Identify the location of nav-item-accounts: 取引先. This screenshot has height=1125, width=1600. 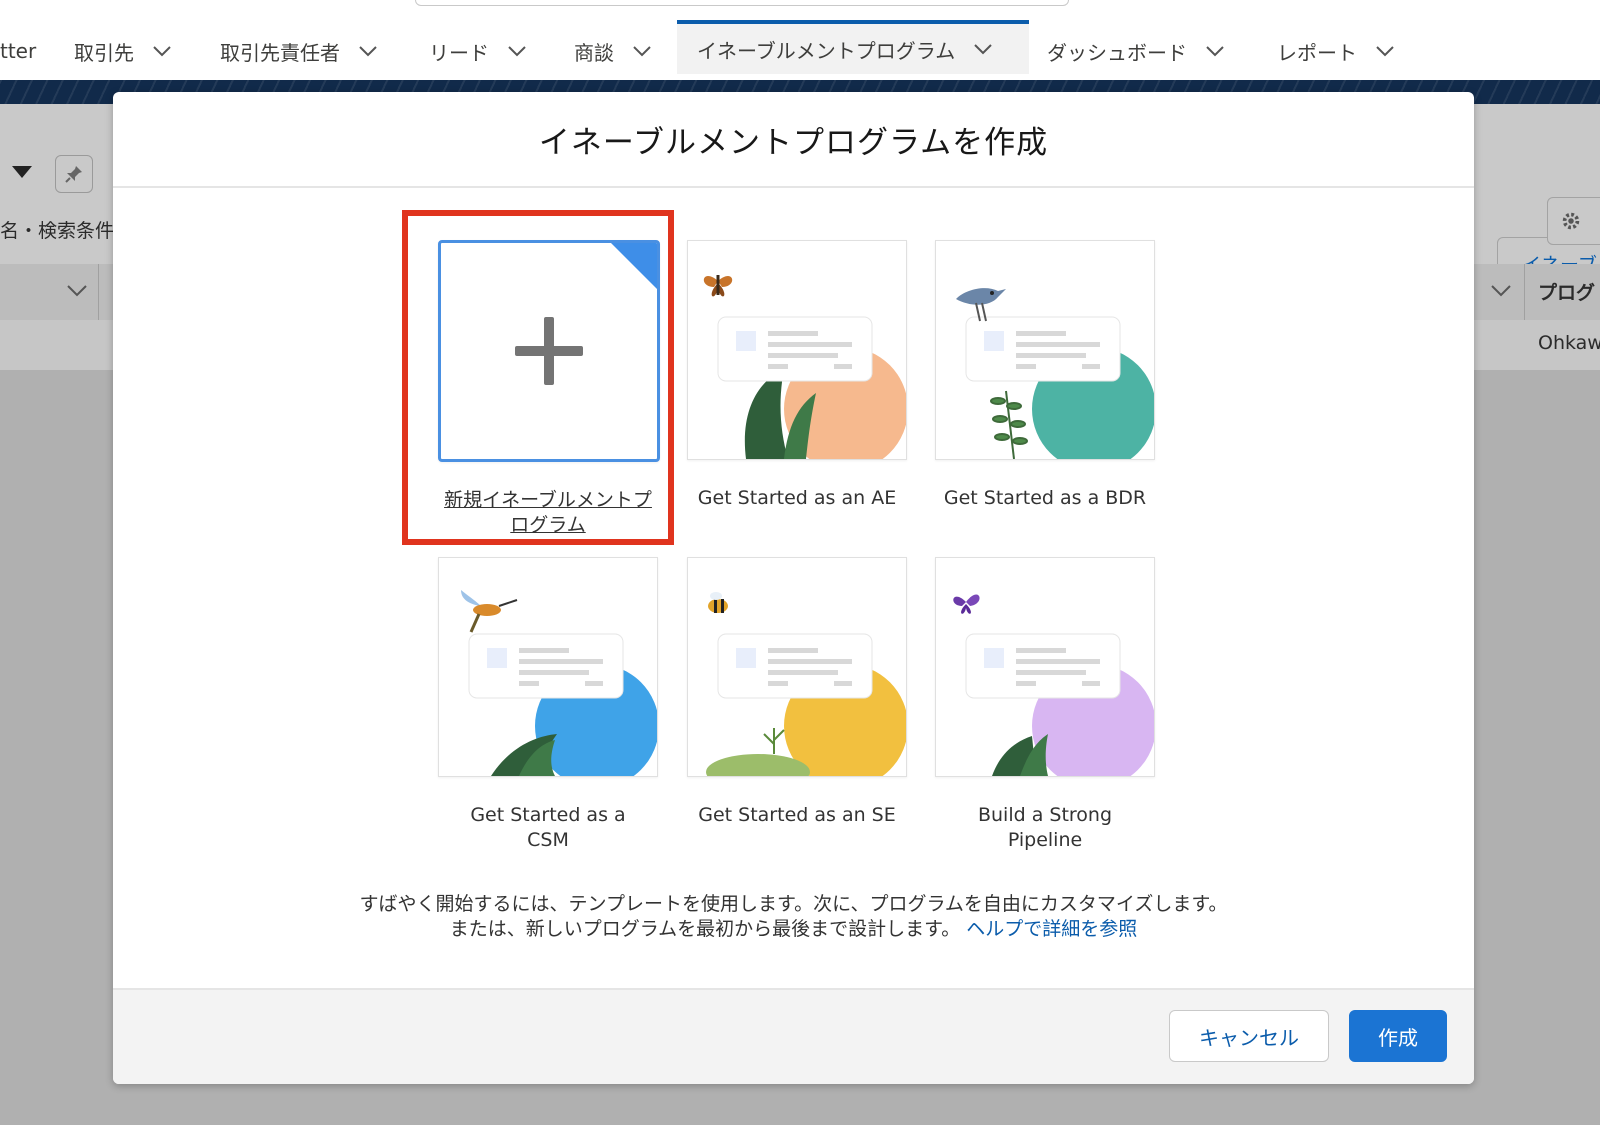
(123, 51).